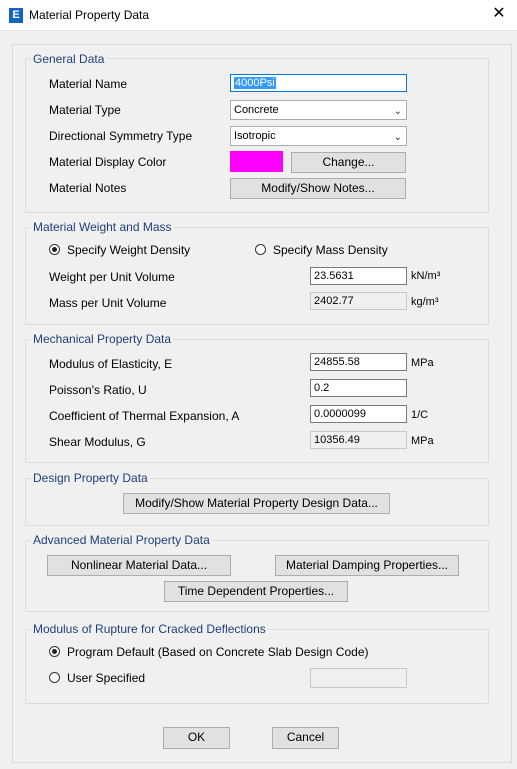 This screenshot has height=769, width=517. Describe the element at coordinates (85, 110) in the screenshot. I see `material-type-label: Material Type` at that location.